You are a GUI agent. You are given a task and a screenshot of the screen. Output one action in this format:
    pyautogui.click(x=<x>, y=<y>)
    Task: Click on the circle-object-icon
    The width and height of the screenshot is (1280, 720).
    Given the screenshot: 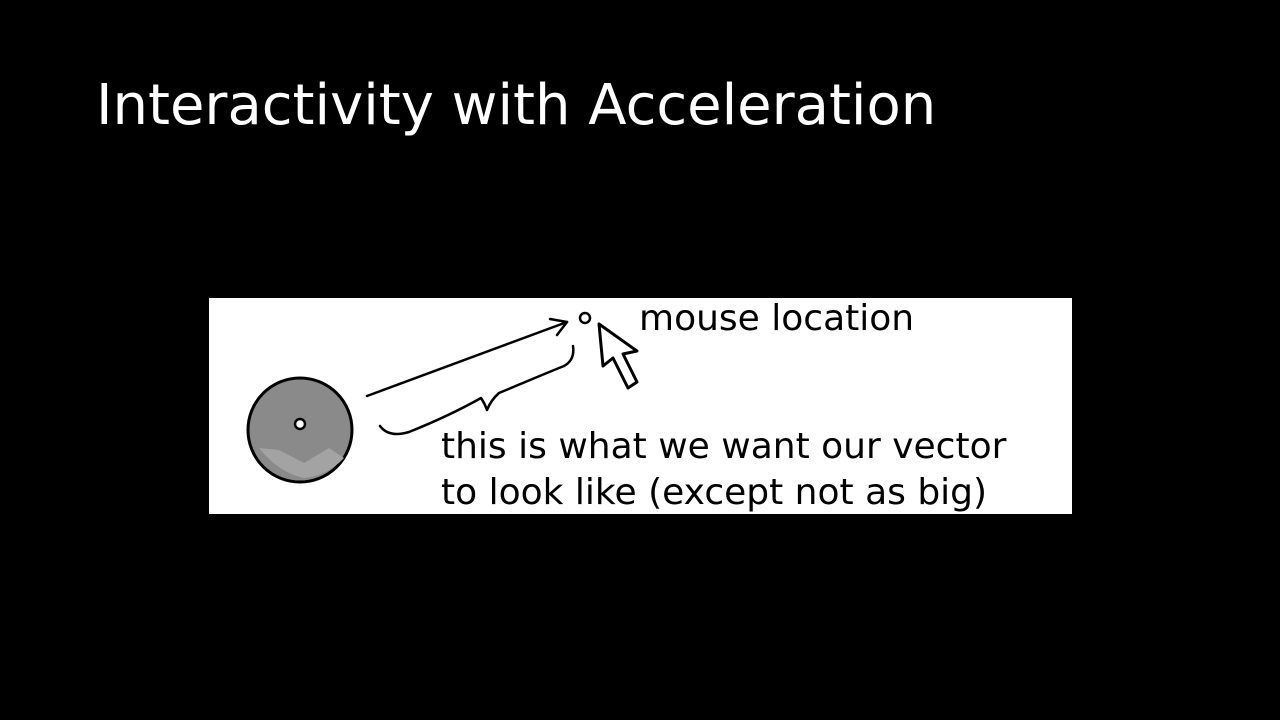 What is the action you would take?
    pyautogui.click(x=300, y=430)
    